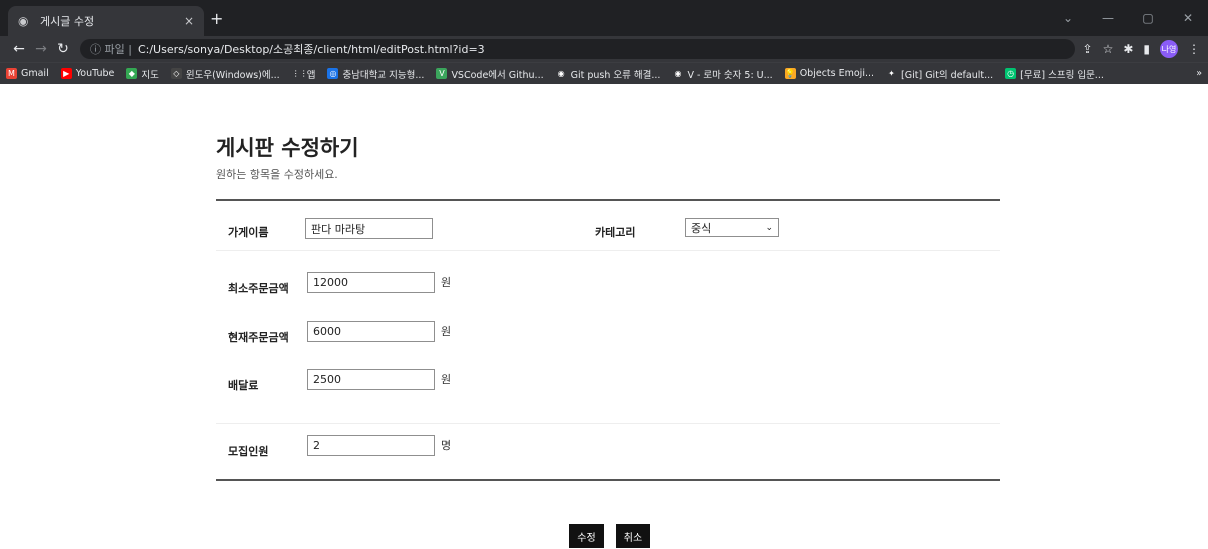 The width and height of the screenshot is (1208, 549). Describe the element at coordinates (1141, 49) in the screenshot. I see `toolbar-actions: ⇪ ☆ ✱ ▮ 나영 ⋮` at that location.